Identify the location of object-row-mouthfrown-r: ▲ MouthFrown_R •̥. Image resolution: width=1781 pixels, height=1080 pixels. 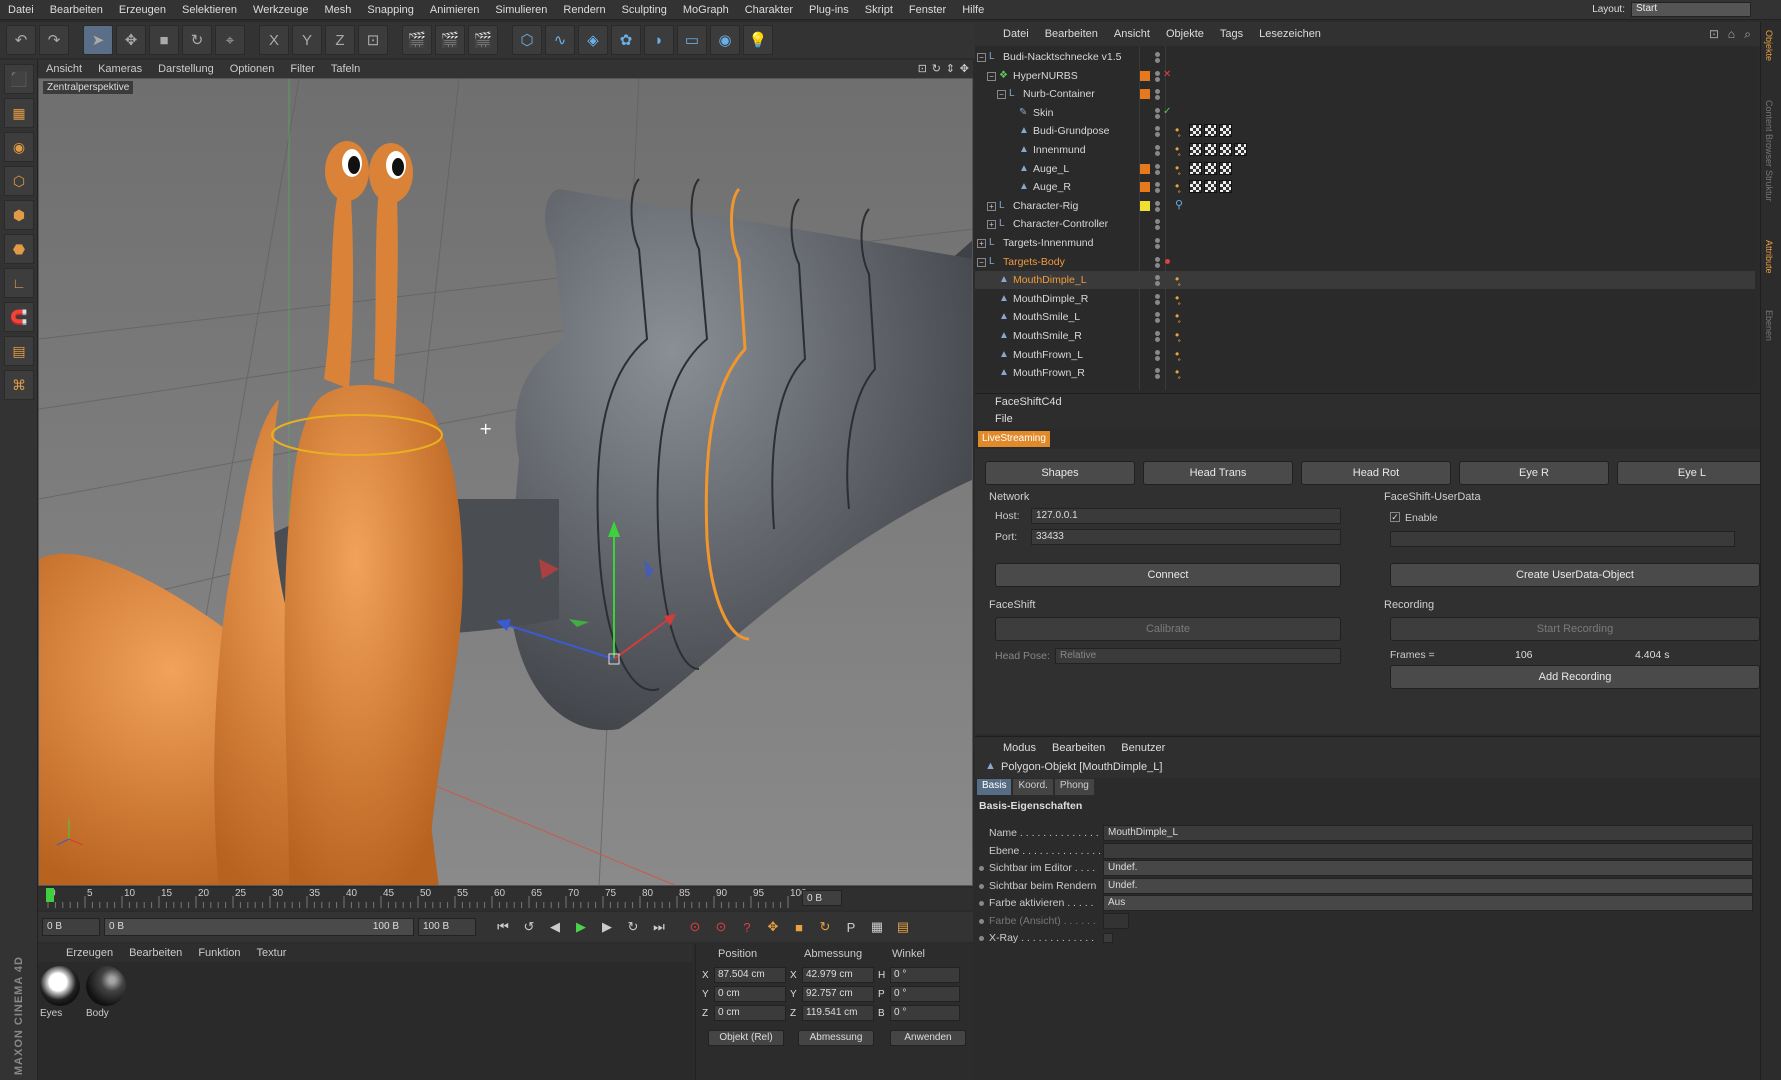
(1365, 373).